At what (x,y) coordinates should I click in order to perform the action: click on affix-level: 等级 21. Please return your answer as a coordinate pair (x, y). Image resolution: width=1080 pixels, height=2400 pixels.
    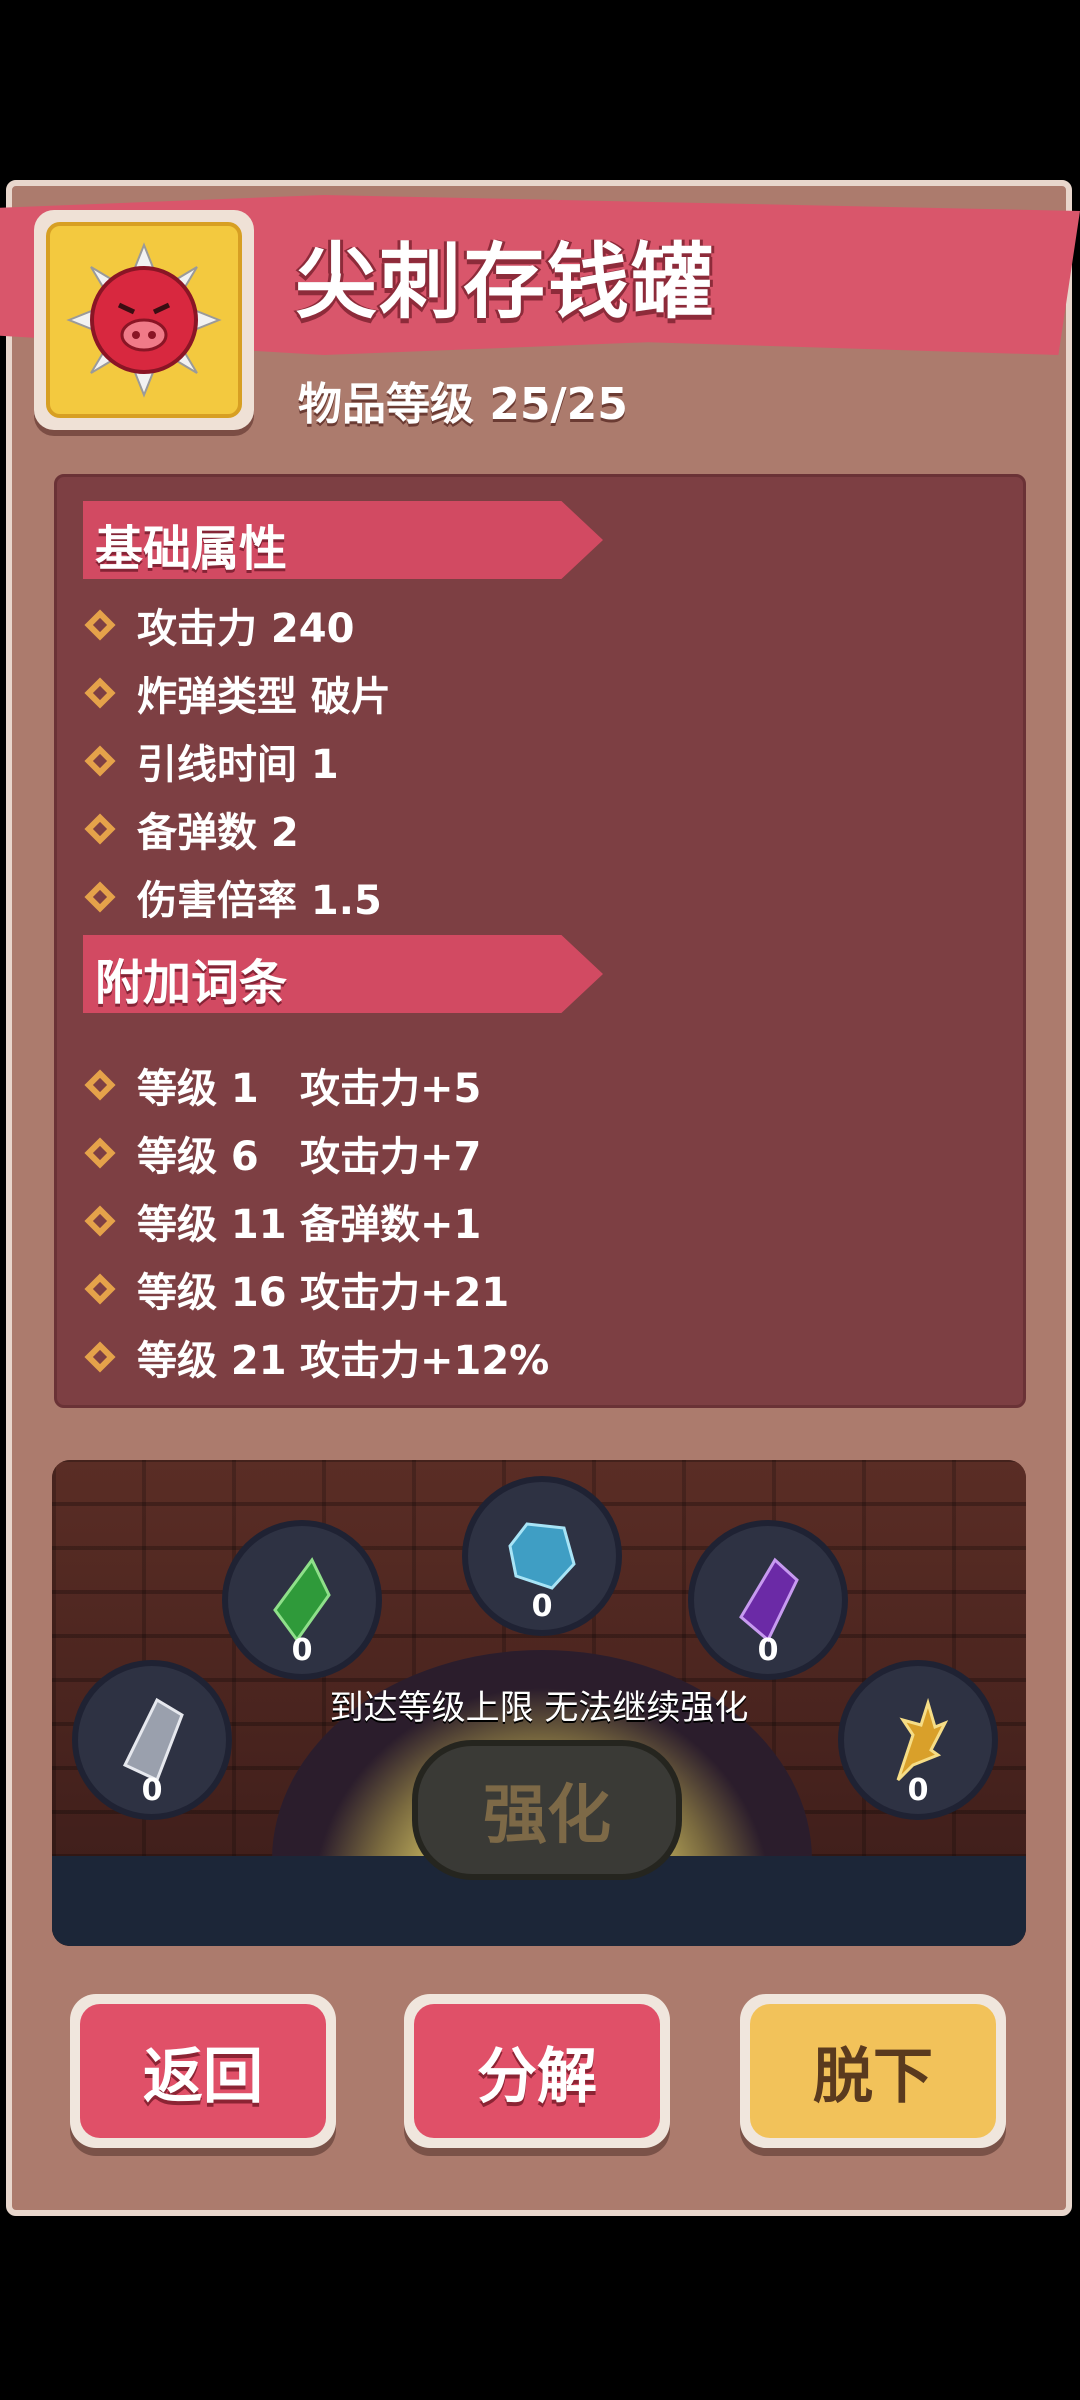
    Looking at the image, I should click on (212, 1361).